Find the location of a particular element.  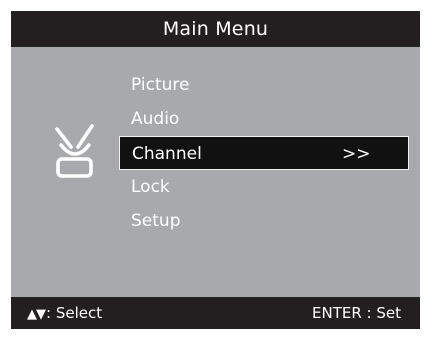

up-down-arrow-icon: ▲▼ is located at coordinates (36, 314).